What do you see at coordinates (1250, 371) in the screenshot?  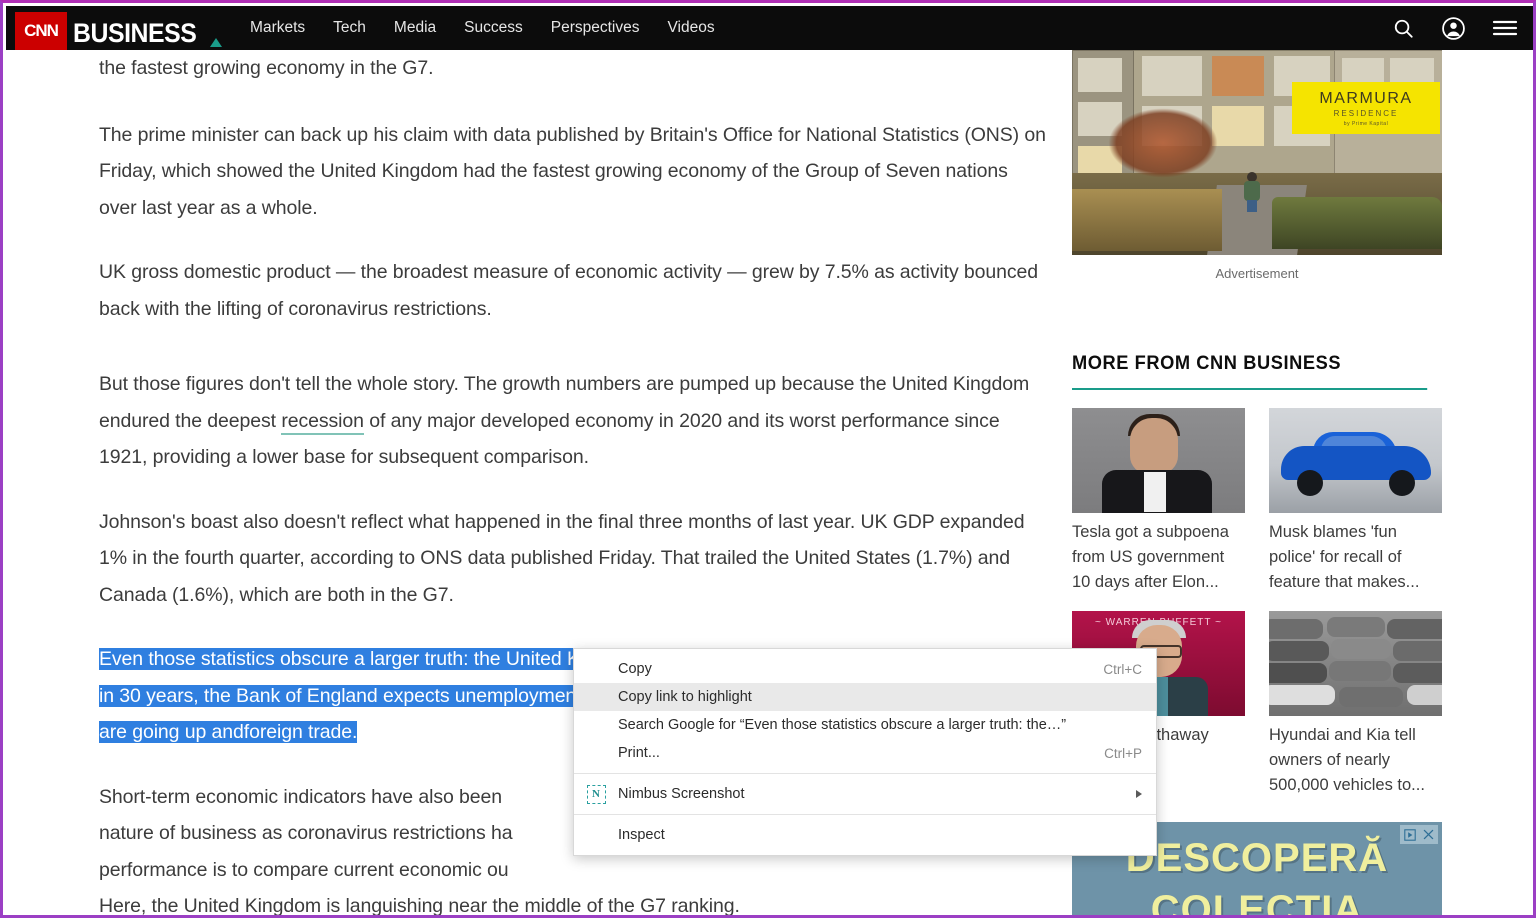 I see `more-from-cnn-business-heading: MORE FROM CNN BUSINESS` at bounding box center [1250, 371].